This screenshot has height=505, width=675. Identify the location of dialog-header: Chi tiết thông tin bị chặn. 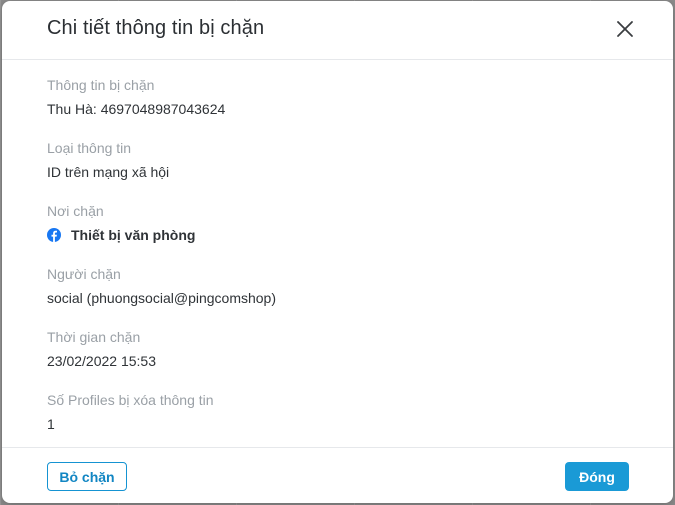
(337, 30).